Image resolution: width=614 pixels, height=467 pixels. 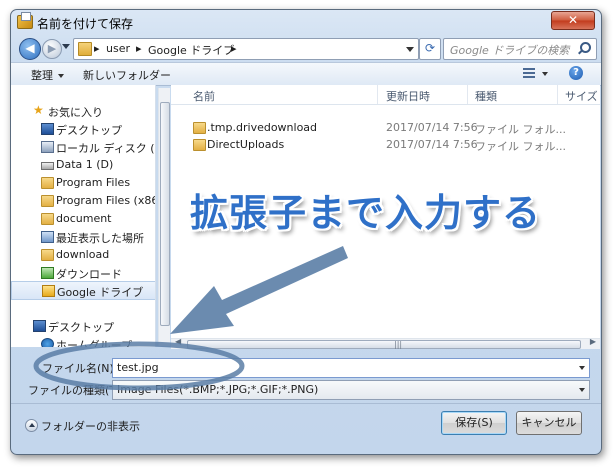 What do you see at coordinates (52, 49) in the screenshot?
I see `forward-button: ▶` at bounding box center [52, 49].